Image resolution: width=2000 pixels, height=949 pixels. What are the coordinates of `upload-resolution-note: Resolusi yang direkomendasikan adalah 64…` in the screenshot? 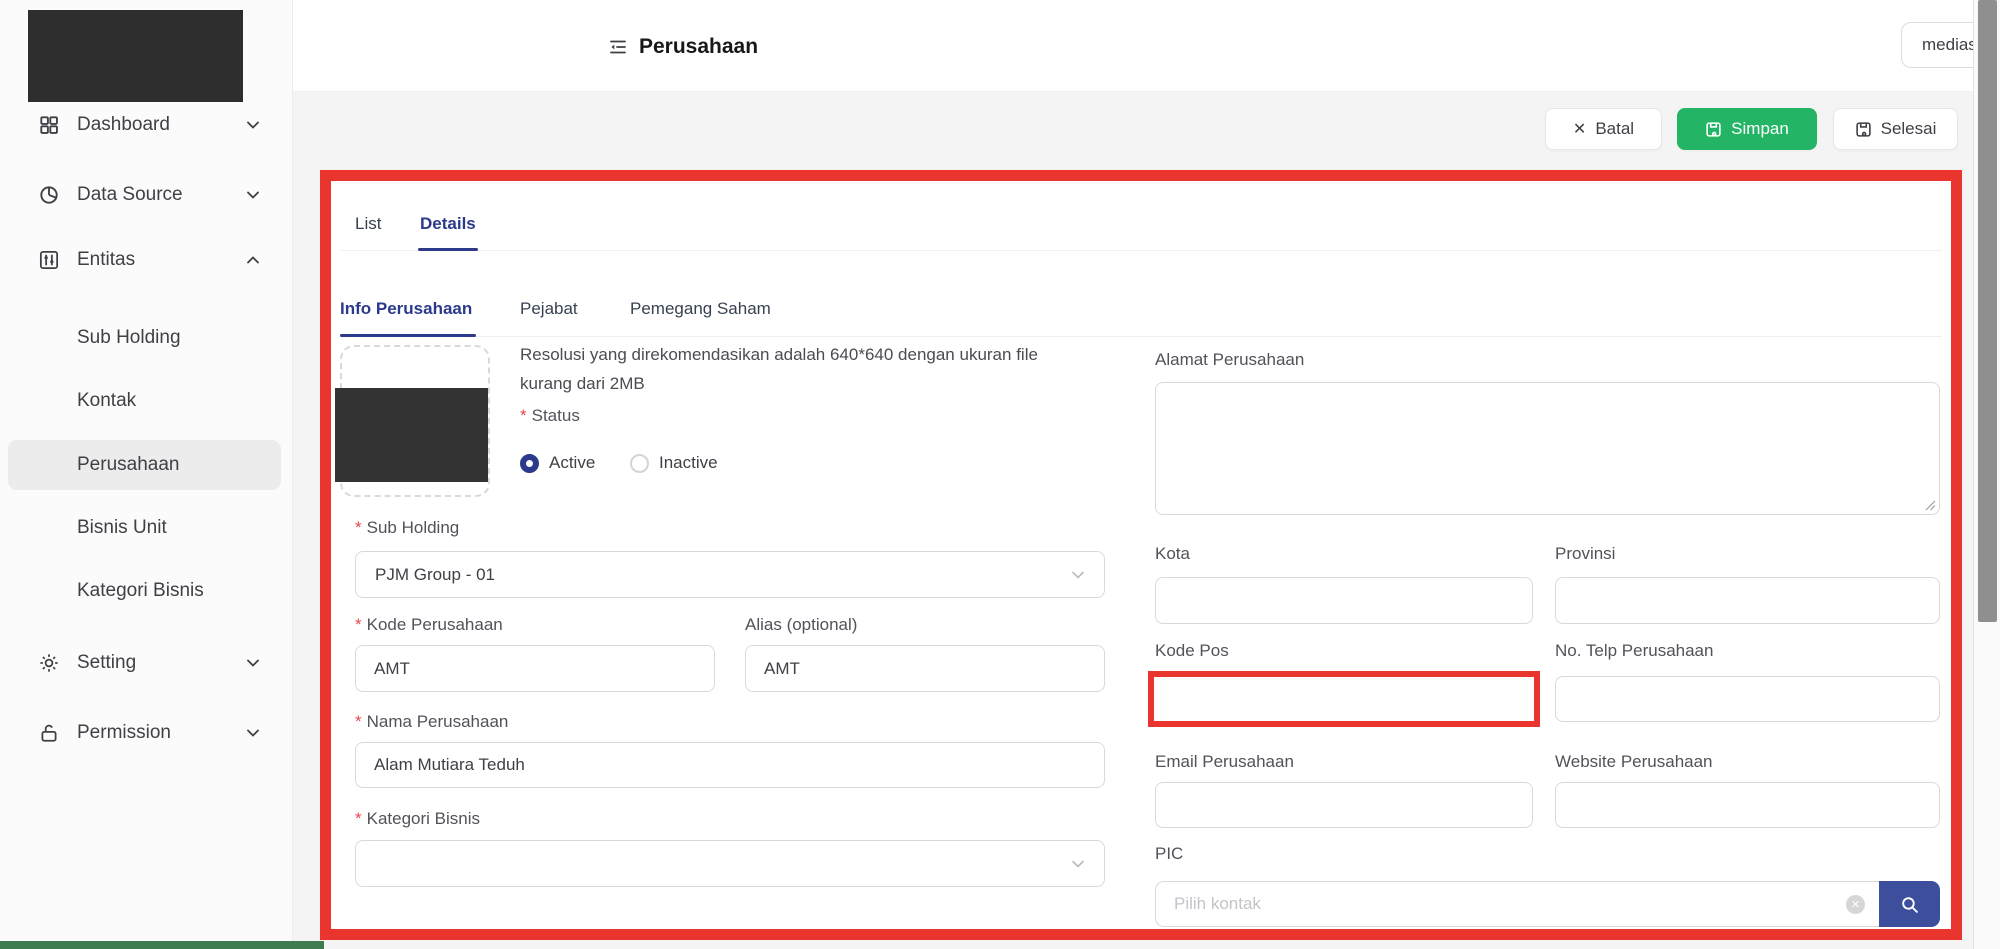 It's located at (779, 369).